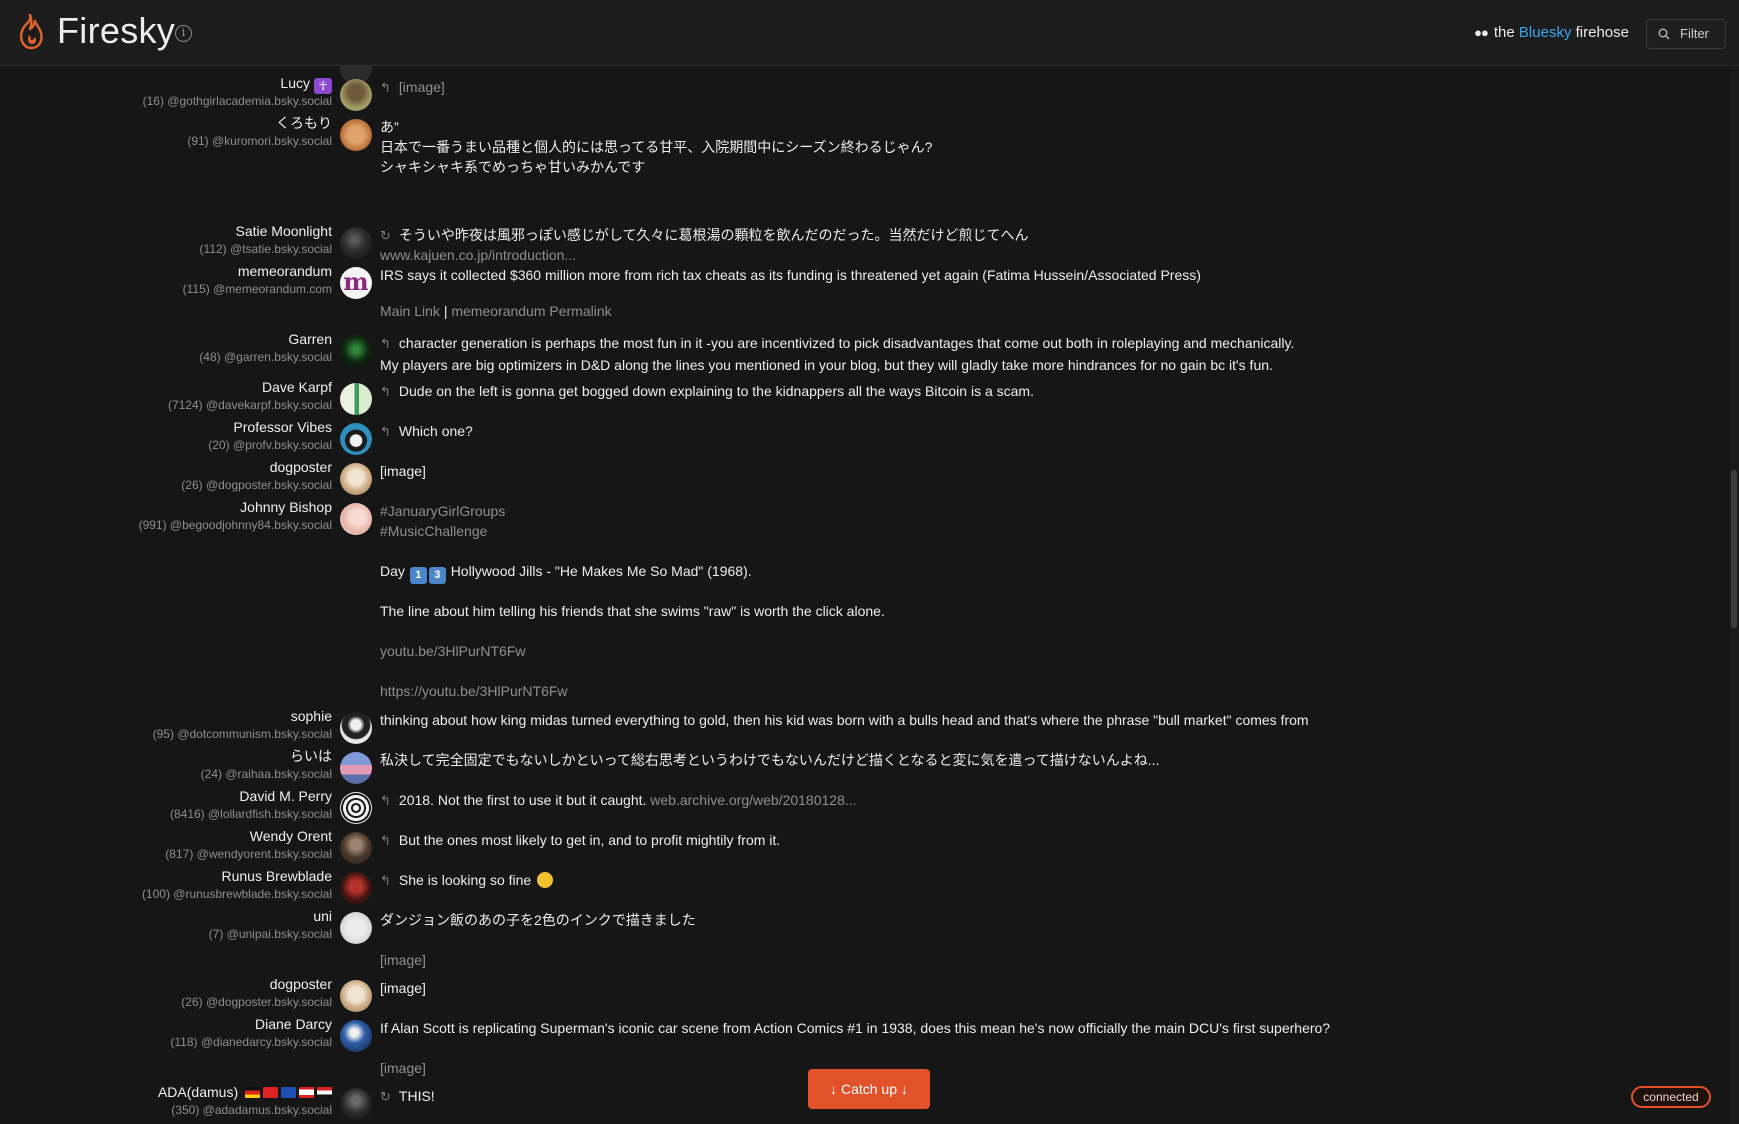 The width and height of the screenshot is (1739, 1124). Describe the element at coordinates (265, 348) in the screenshot. I see `post-author: Garren (48) @garren.bsky.social` at that location.